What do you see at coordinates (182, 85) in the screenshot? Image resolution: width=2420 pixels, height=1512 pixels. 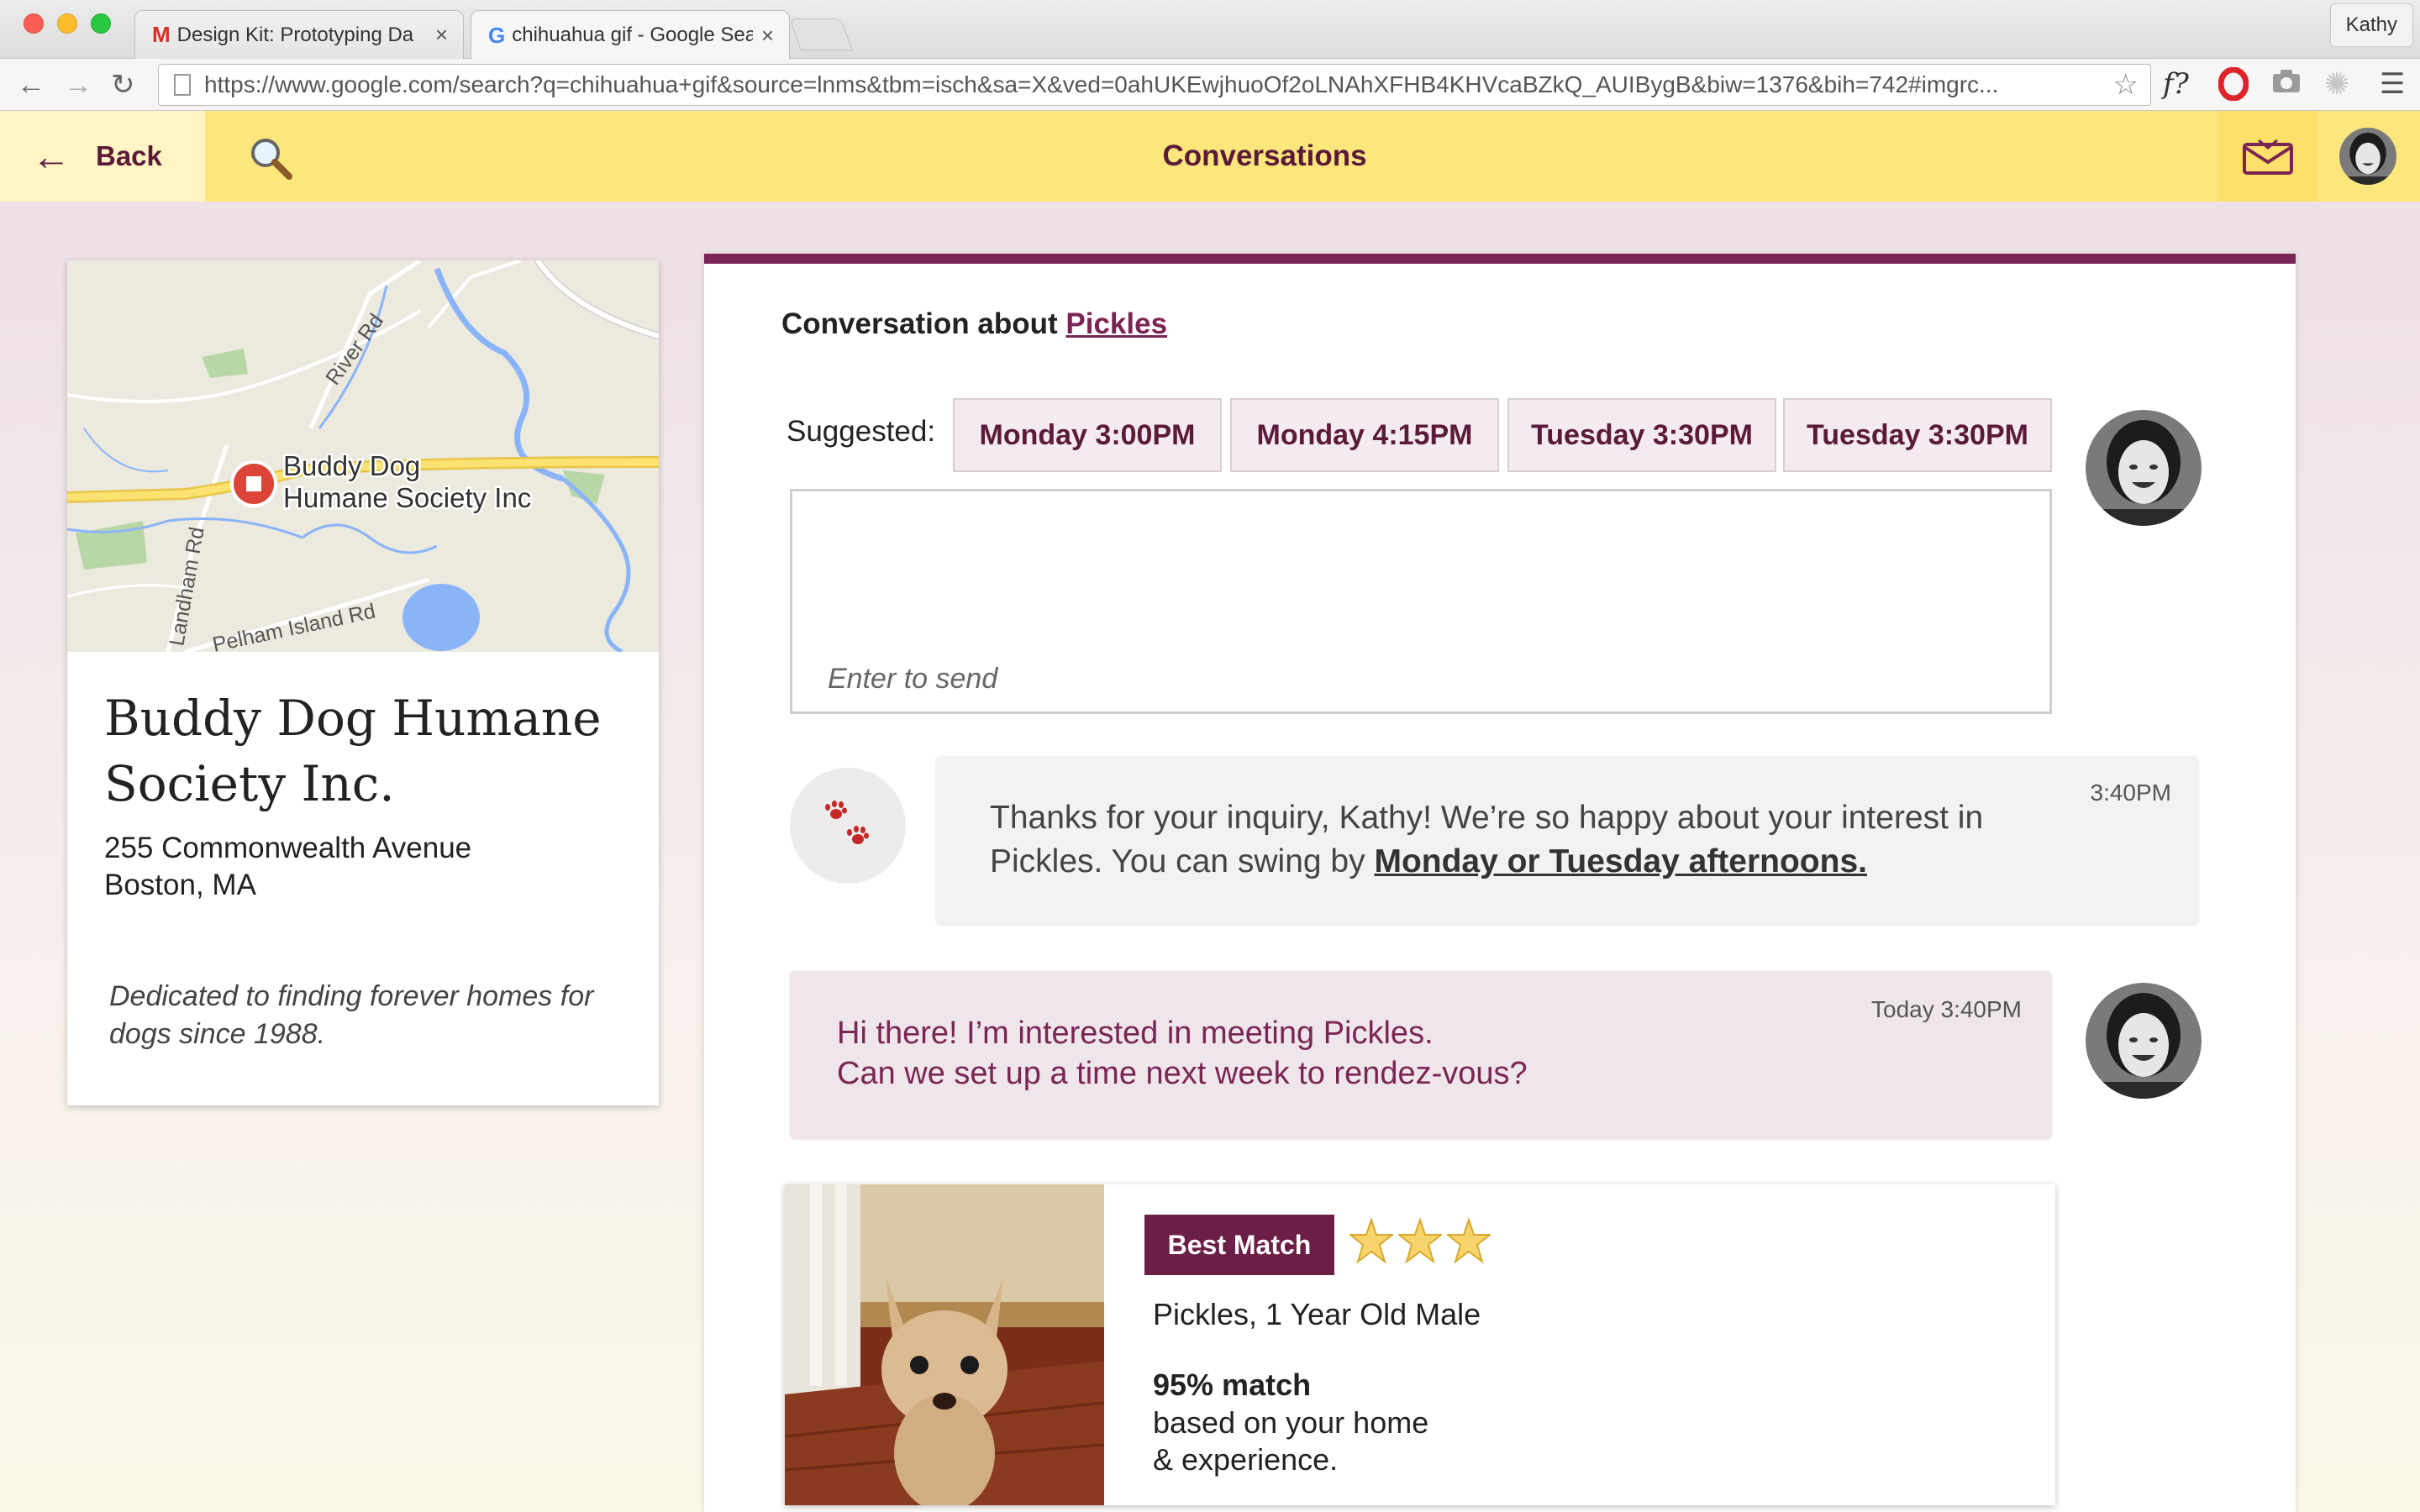 I see `page-icon` at bounding box center [182, 85].